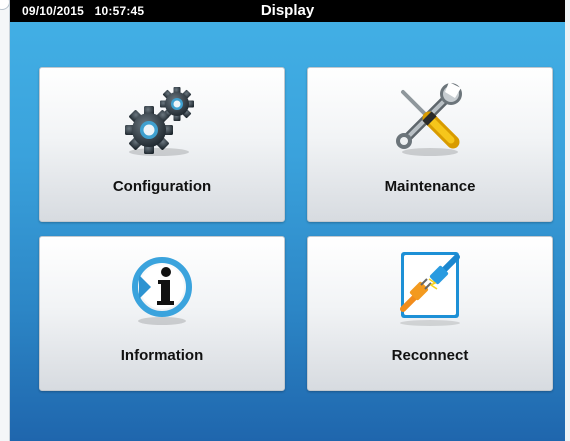  I want to click on maintenance-label: Maintenance, so click(430, 186).